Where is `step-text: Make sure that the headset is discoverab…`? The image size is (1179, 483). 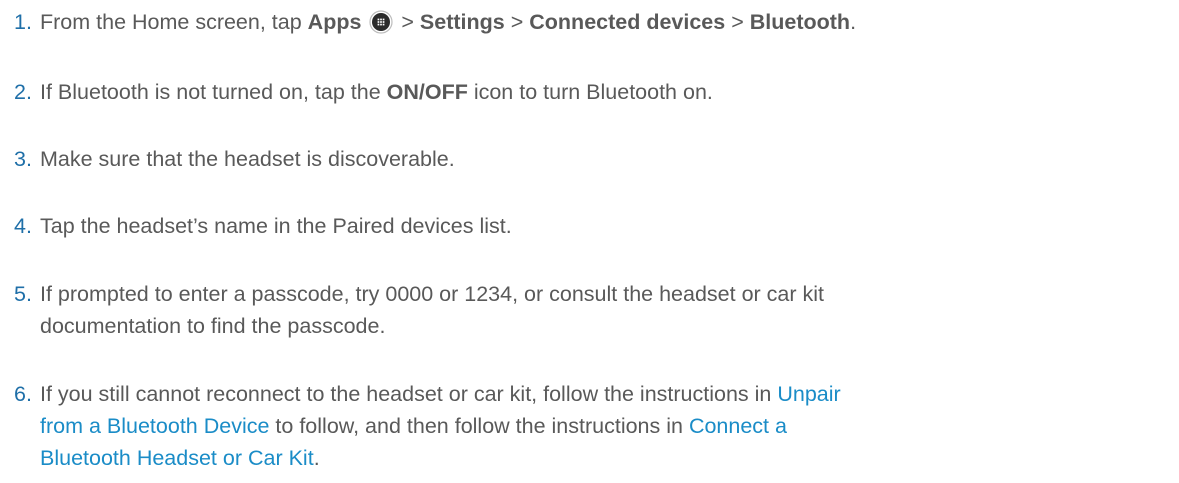 step-text: Make sure that the headset is discoverab… is located at coordinates (247, 159).